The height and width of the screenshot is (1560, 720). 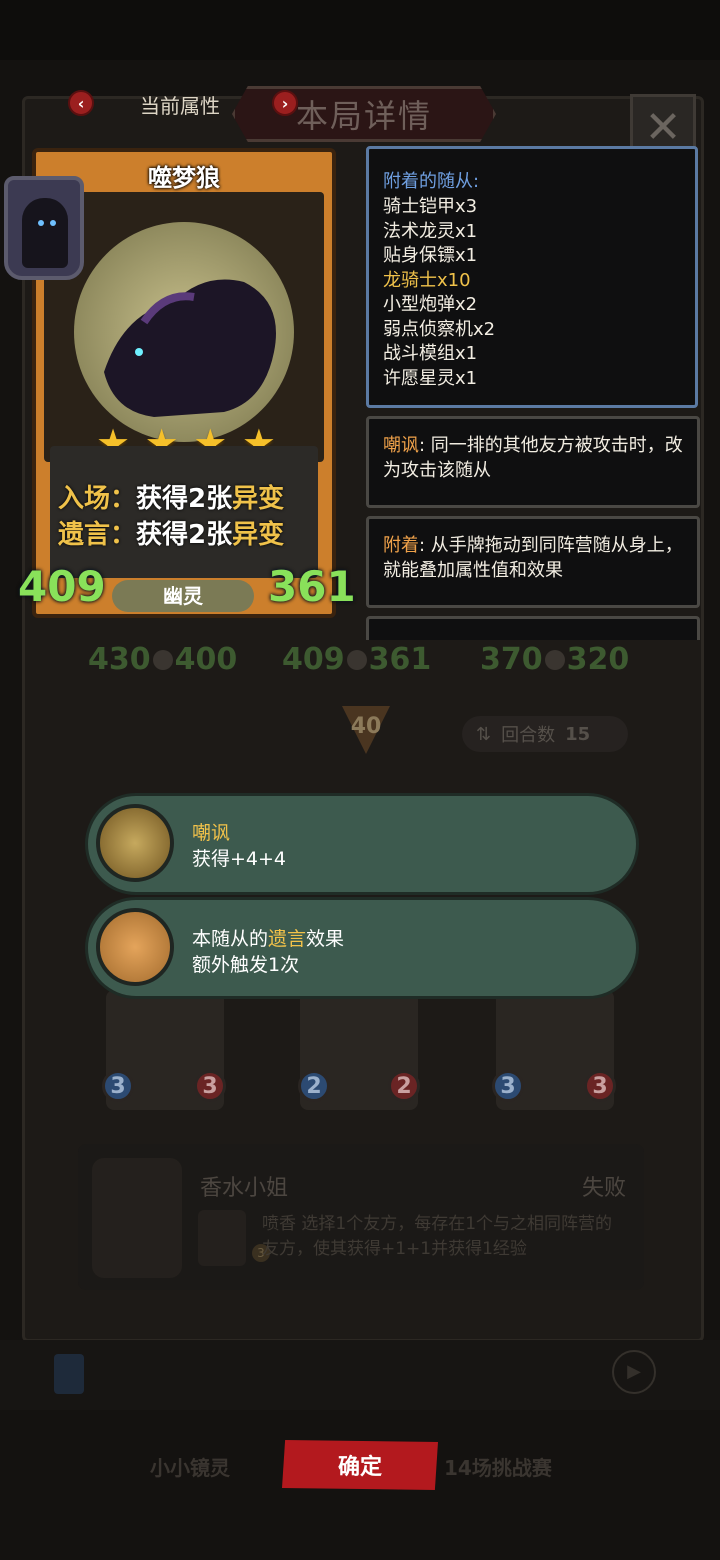 What do you see at coordinates (528, 735) in the screenshot?
I see `rounds-label: 回合数` at bounding box center [528, 735].